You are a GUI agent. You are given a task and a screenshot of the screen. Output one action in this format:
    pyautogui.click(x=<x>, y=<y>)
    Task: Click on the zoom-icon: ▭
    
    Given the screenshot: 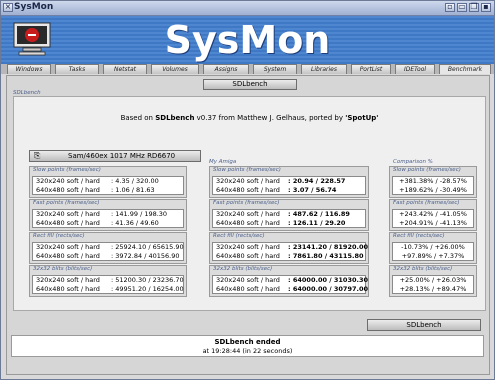 What is the action you would take?
    pyautogui.click(x=462, y=6)
    